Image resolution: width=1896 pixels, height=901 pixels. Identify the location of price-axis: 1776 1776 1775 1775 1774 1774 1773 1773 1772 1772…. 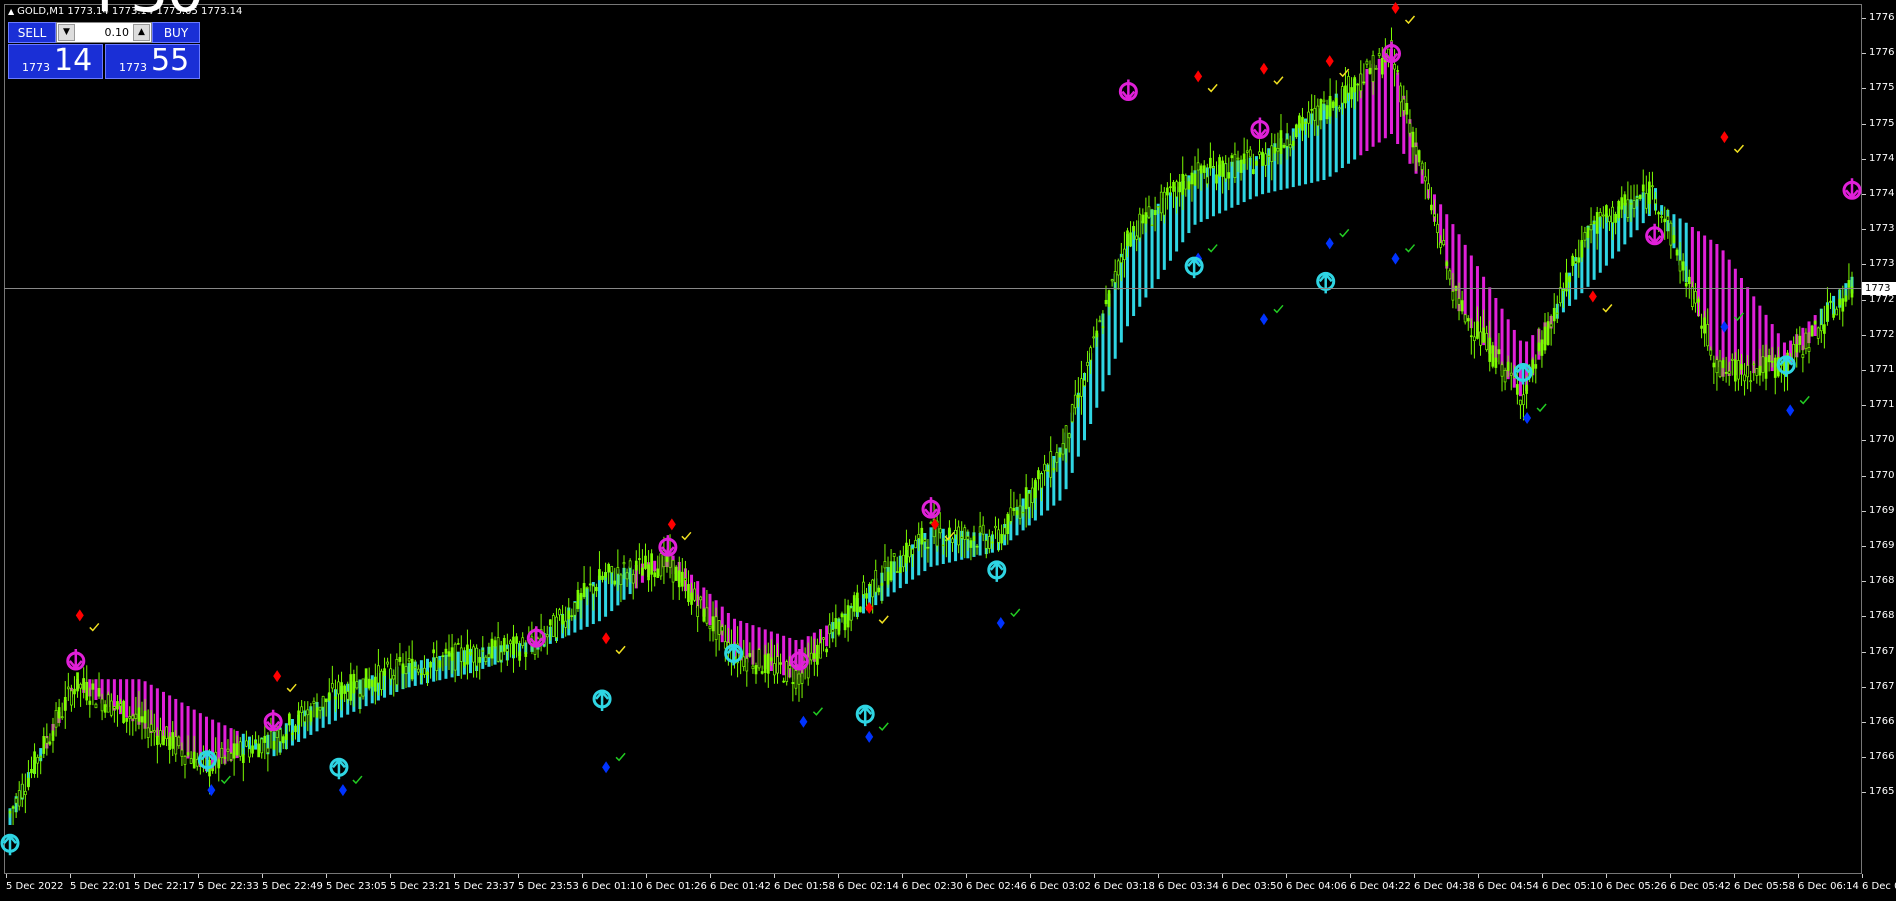
(1879, 437).